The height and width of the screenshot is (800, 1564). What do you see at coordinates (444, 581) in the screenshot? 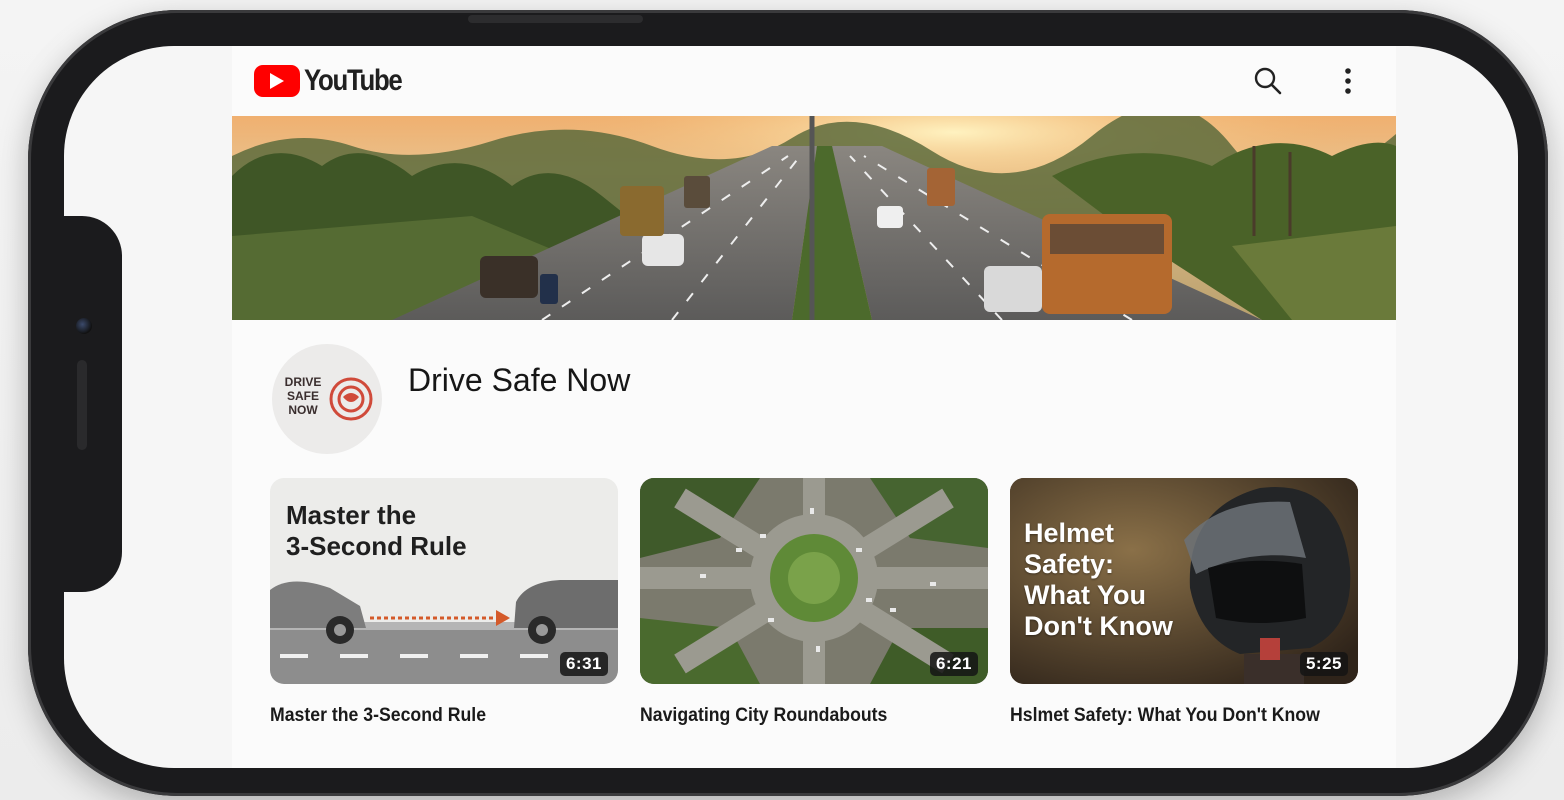
I see `video-thumbnail: Master the 3-Second Rule 6:31` at bounding box center [444, 581].